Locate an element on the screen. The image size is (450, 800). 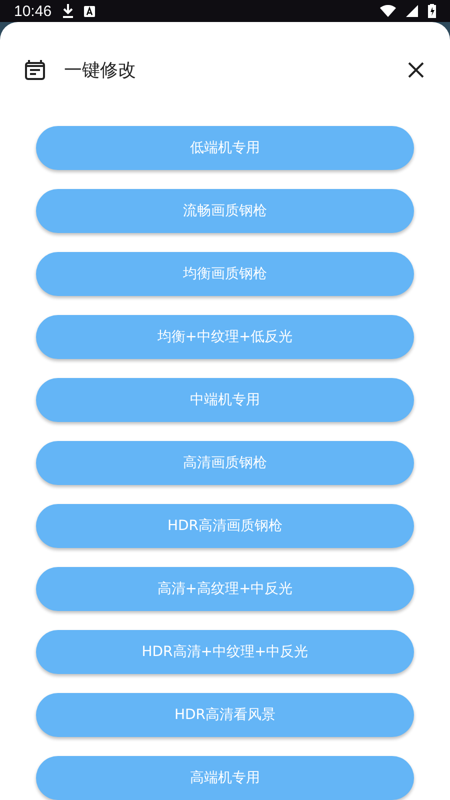
calendar-icon is located at coordinates (35, 70).